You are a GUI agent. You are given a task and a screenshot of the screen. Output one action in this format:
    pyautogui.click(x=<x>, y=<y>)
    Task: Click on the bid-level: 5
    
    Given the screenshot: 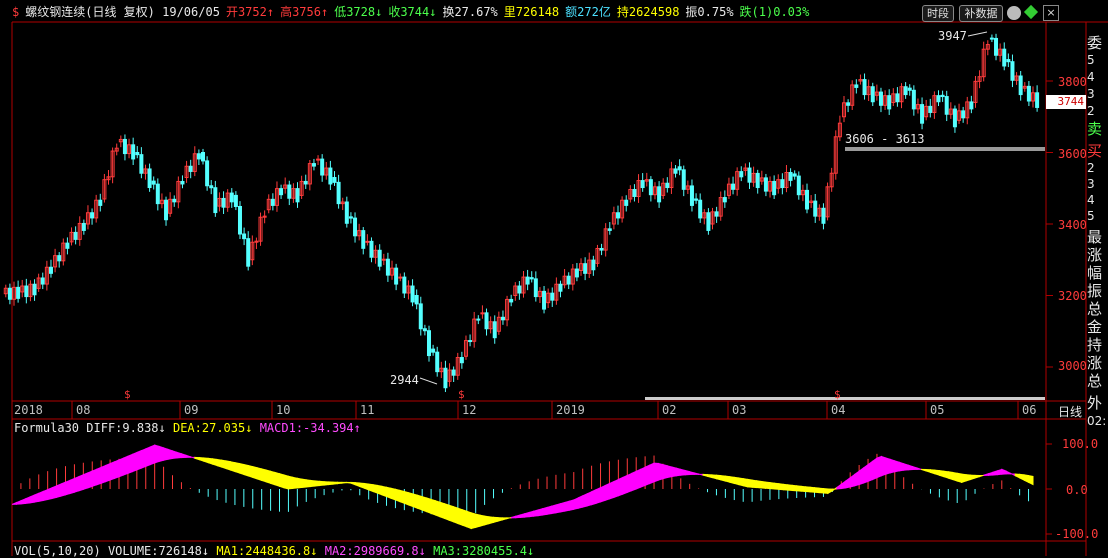 What is the action you would take?
    pyautogui.click(x=1091, y=216)
    